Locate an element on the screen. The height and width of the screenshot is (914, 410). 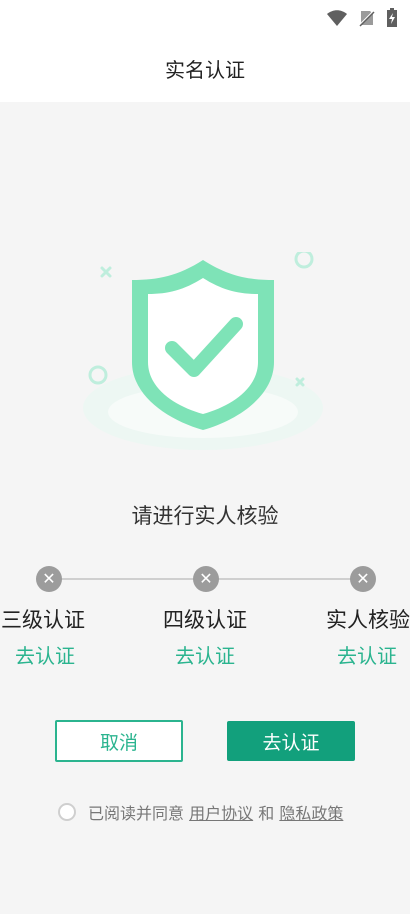
go-verify-button: 去认证 is located at coordinates (291, 741).